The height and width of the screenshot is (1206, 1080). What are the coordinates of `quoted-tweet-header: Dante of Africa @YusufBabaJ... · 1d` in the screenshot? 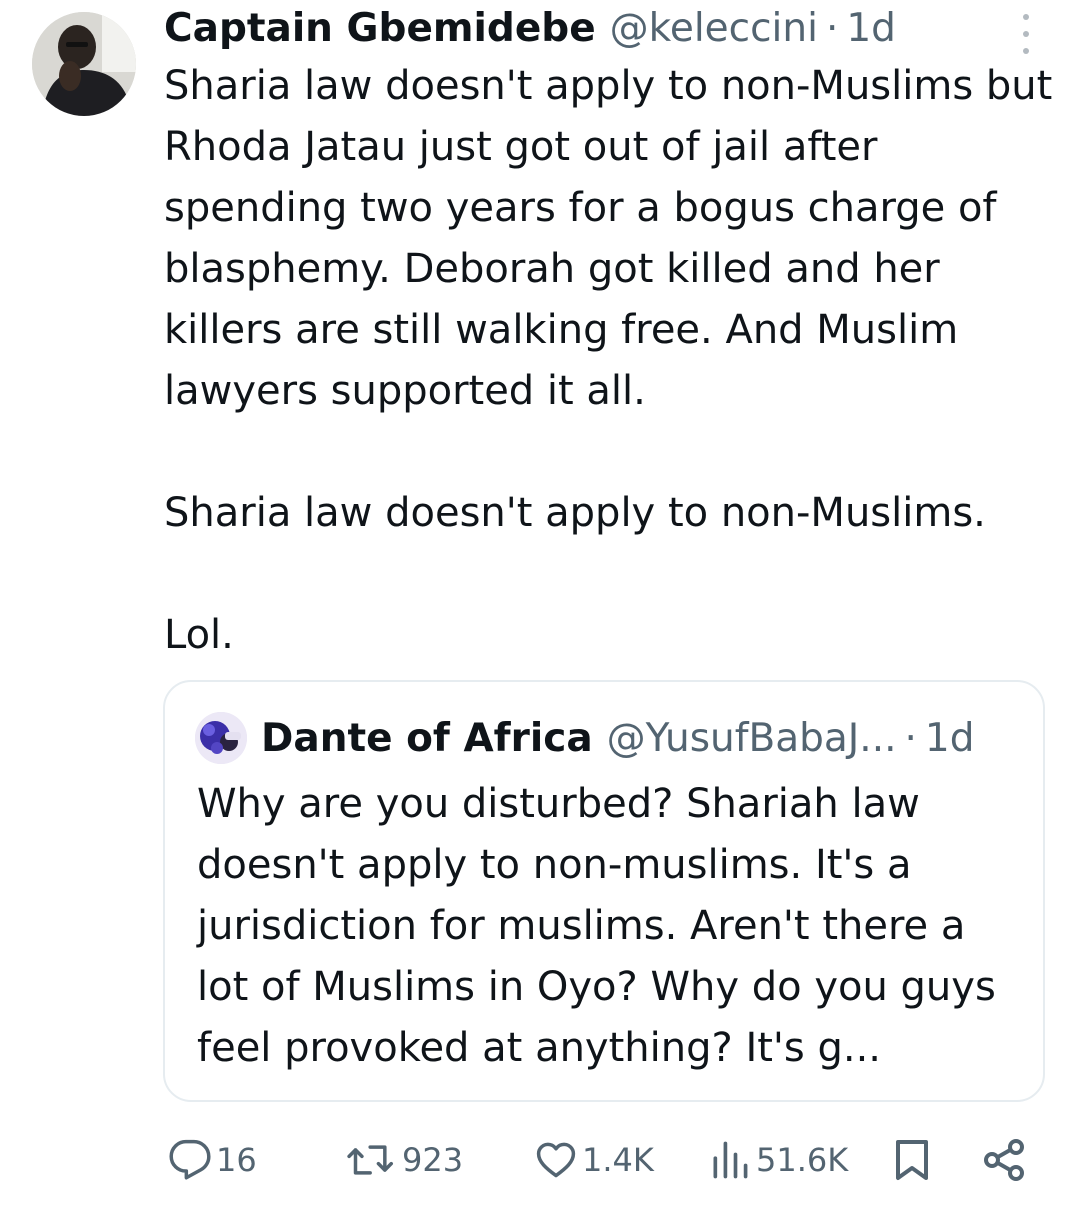 It's located at (617, 738).